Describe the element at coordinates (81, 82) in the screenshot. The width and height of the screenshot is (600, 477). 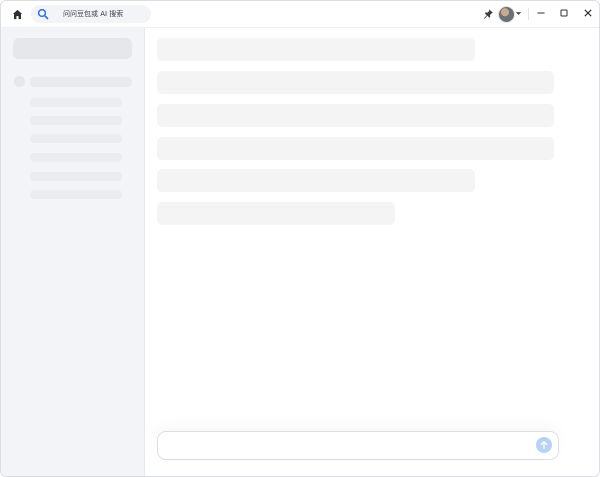
I see `sidebar-heading-placeholder` at that location.